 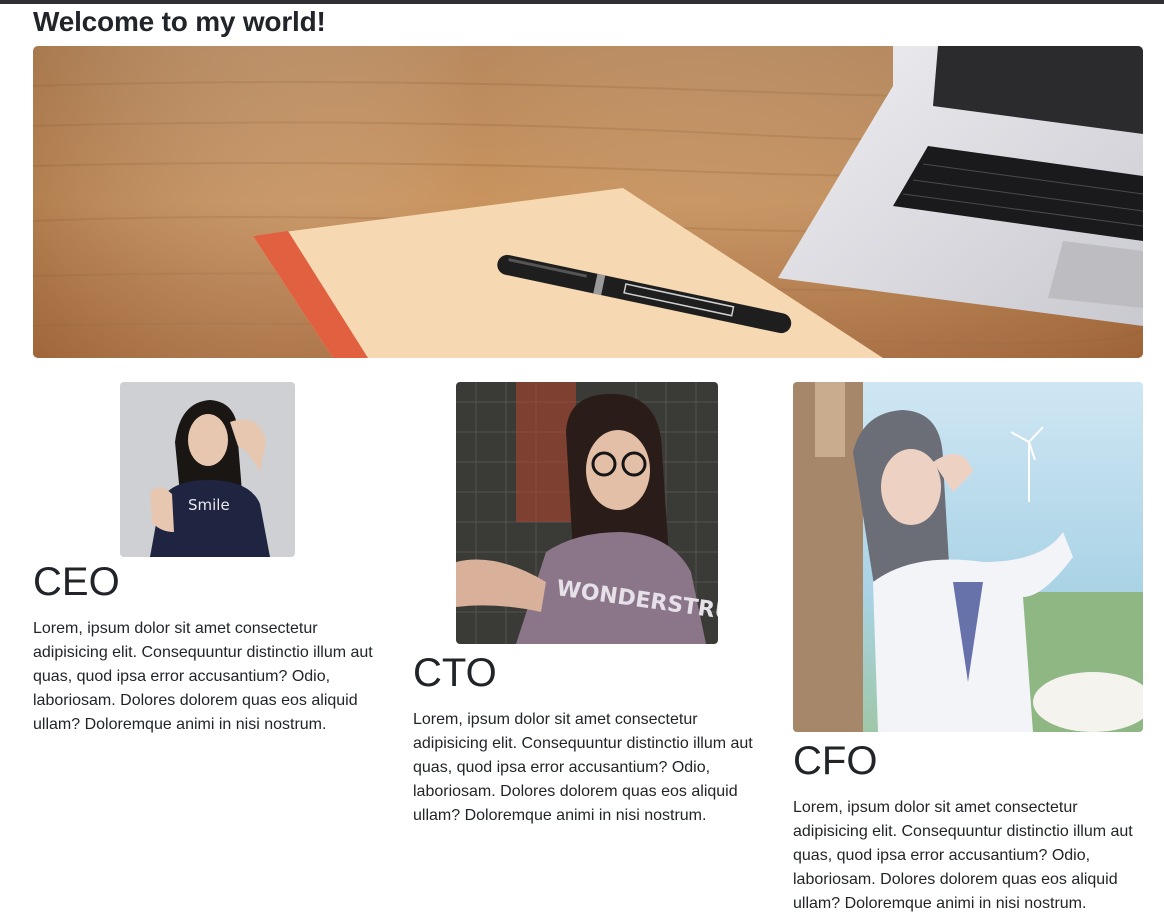 What do you see at coordinates (76, 582) in the screenshot?
I see `ceo-title: CEO` at bounding box center [76, 582].